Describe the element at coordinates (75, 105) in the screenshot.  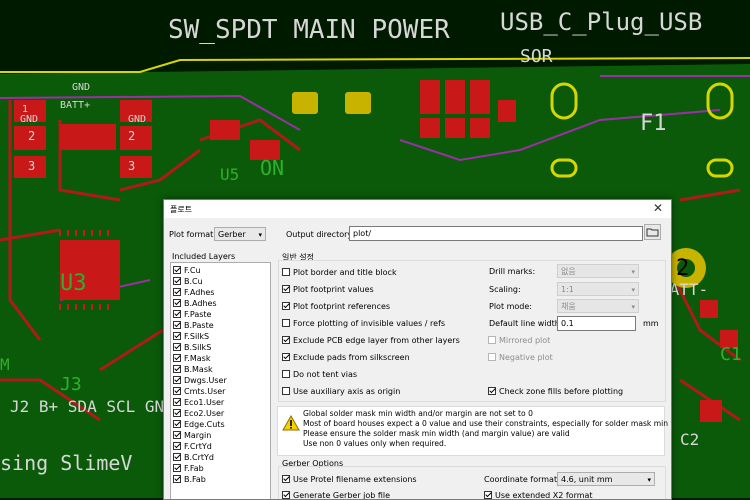
I see `svg-text: BATT+` at that location.